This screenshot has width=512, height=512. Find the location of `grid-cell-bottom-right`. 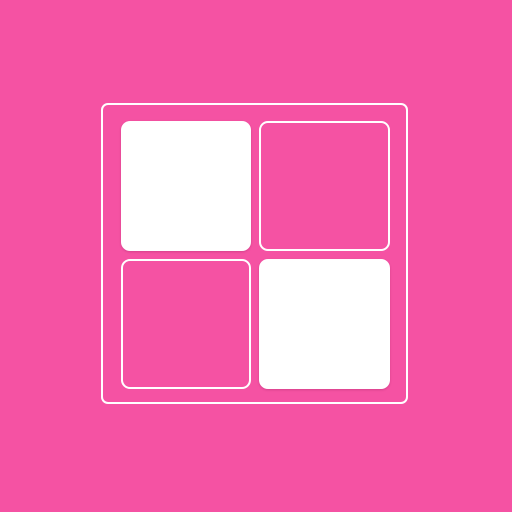

grid-cell-bottom-right is located at coordinates (324, 324).